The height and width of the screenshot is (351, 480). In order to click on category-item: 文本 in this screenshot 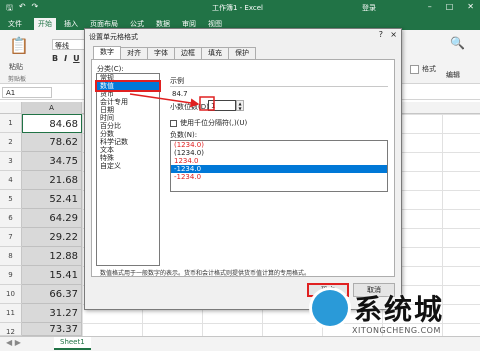, I will do `click(128, 150)`.